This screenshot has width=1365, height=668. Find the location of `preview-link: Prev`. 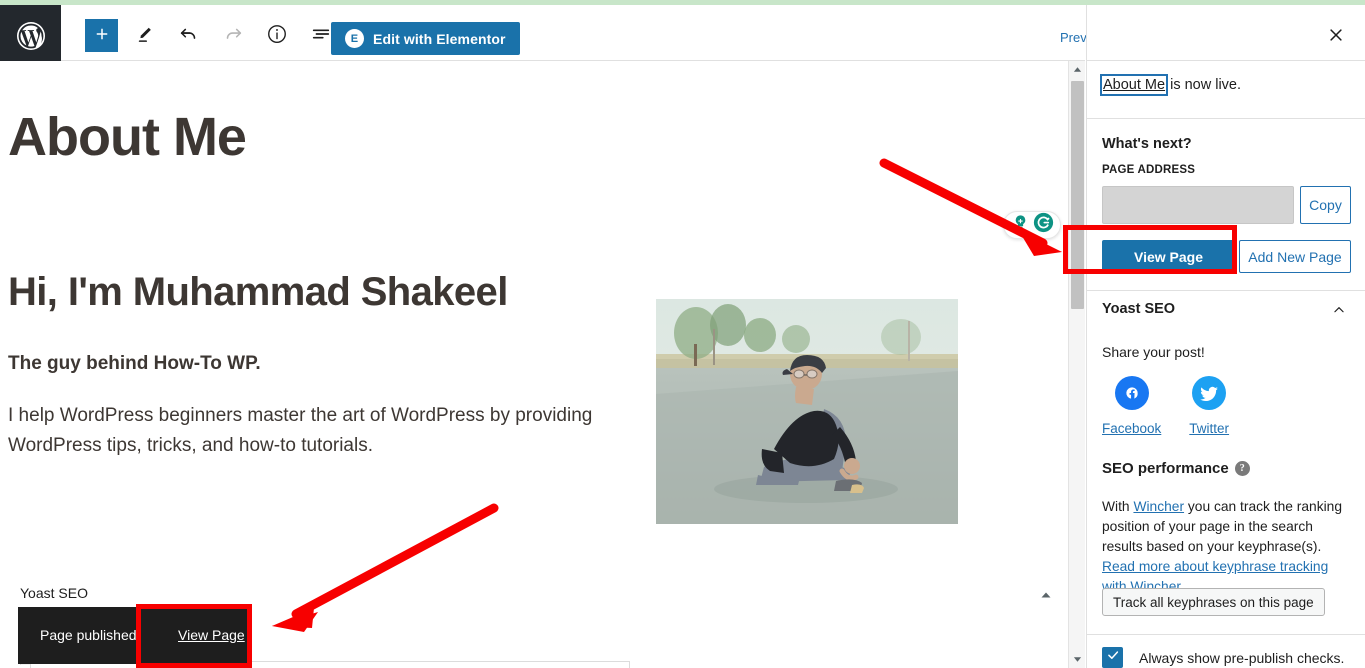

preview-link: Prev is located at coordinates (1073, 37).